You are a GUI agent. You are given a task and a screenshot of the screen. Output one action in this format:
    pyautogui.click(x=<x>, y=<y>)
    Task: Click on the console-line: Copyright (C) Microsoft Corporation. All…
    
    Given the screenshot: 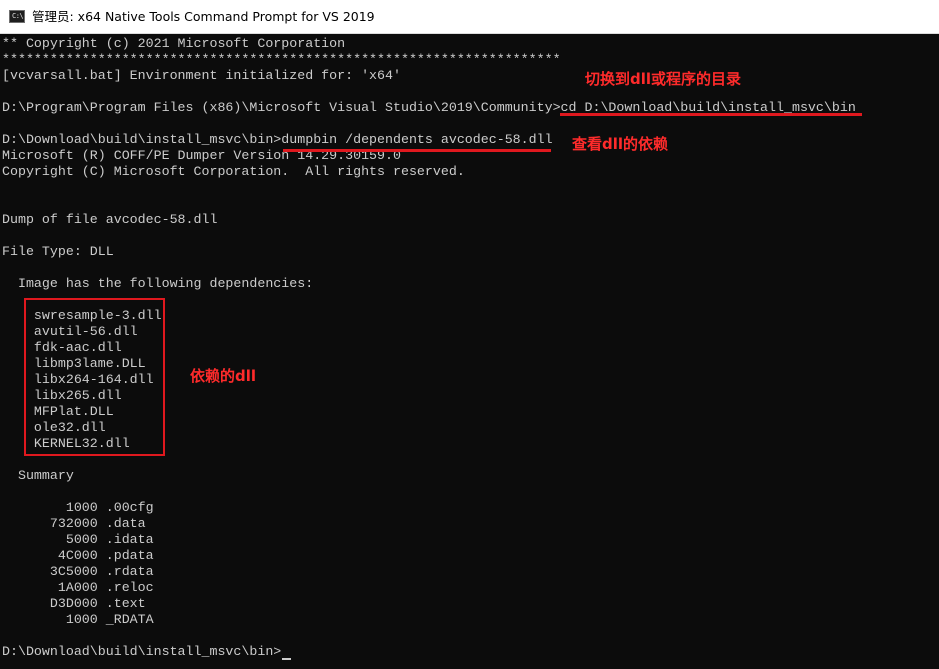 What is the action you would take?
    pyautogui.click(x=233, y=171)
    